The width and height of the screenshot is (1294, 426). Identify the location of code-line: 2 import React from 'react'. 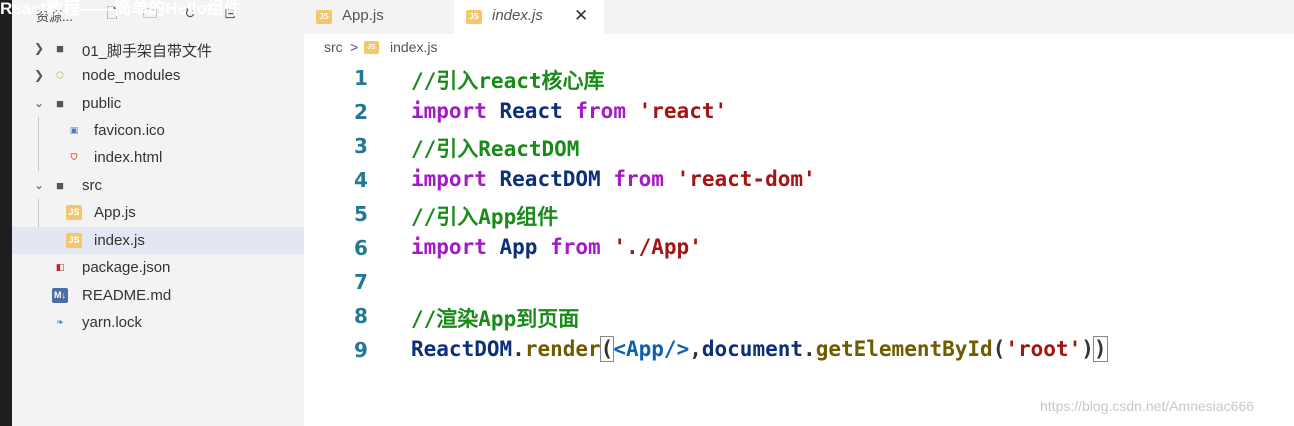
(799, 113).